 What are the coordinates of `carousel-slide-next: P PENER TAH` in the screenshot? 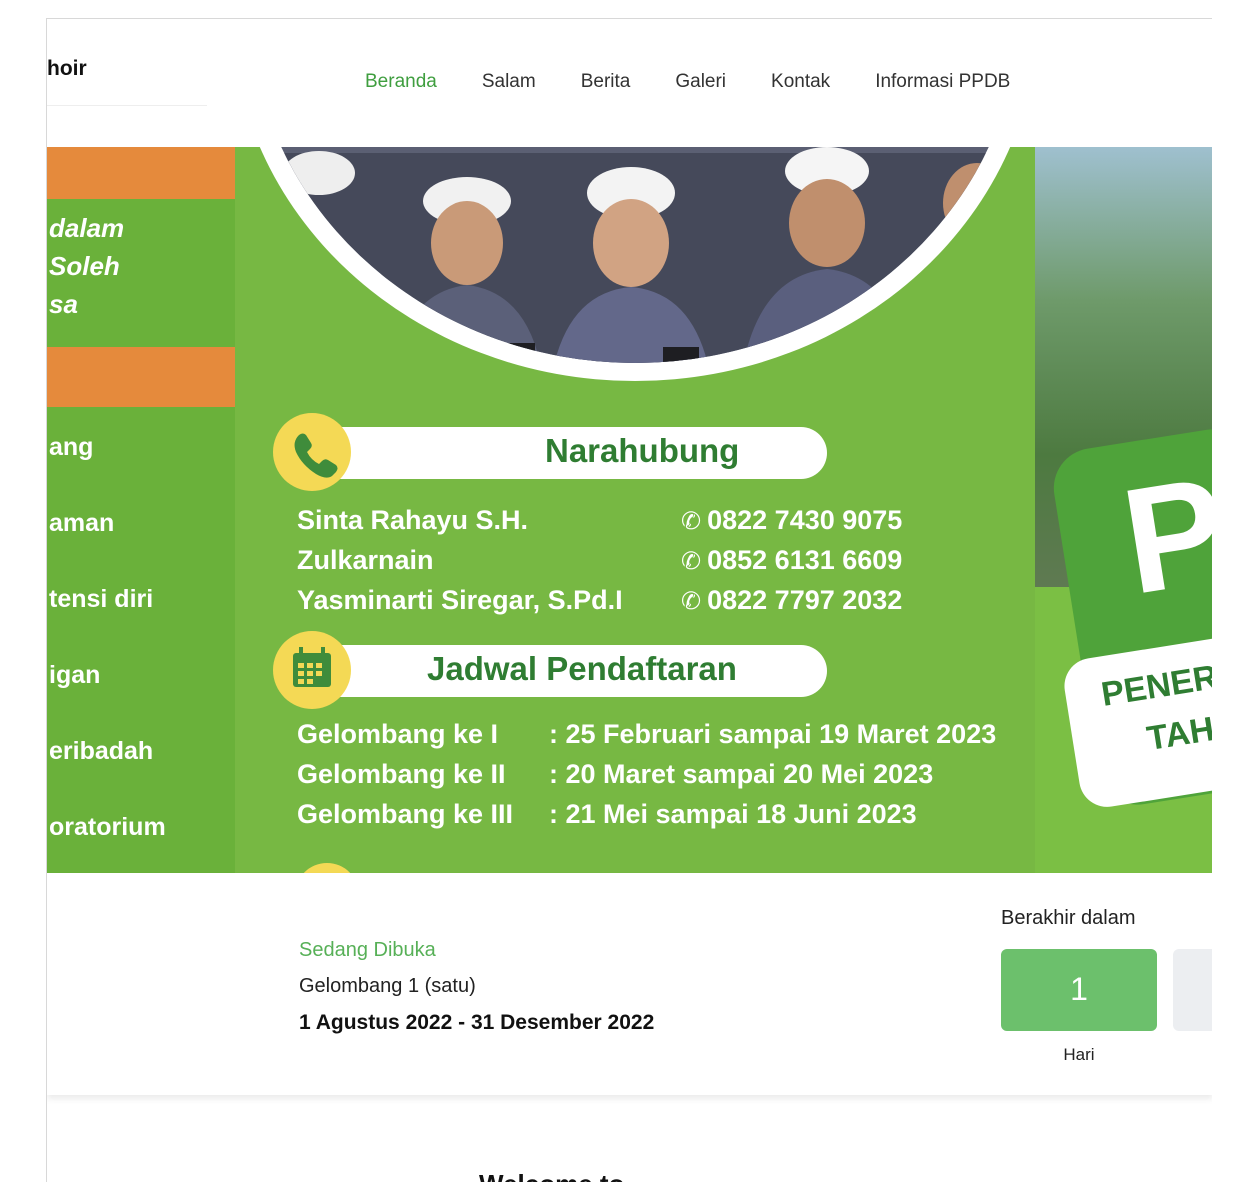 It's located at (1123, 510).